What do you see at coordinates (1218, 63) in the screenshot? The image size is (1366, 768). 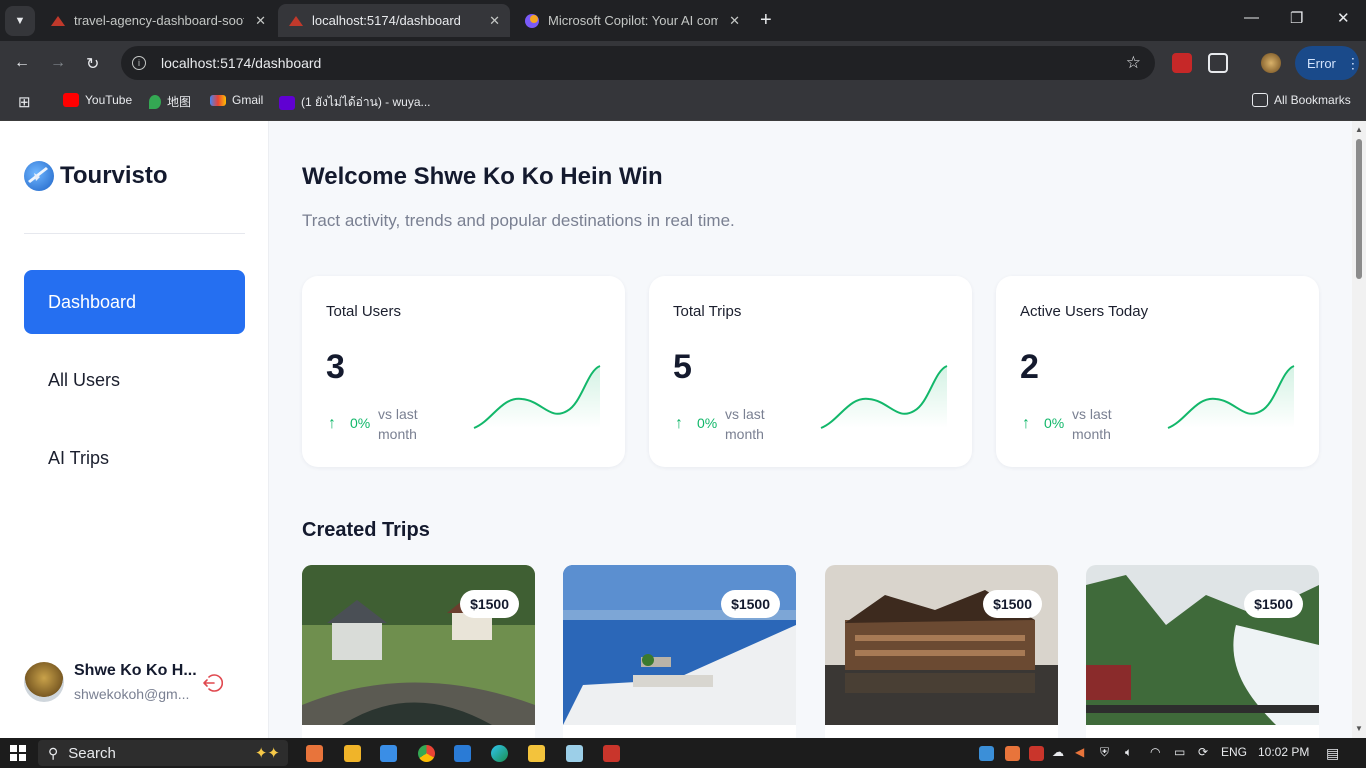 I see `extensions-puzzle-icon` at bounding box center [1218, 63].